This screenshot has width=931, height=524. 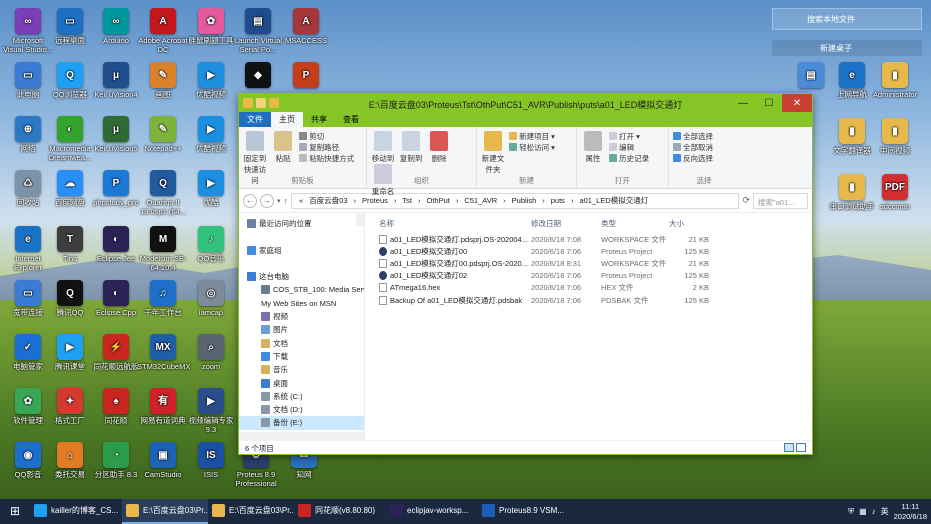 What do you see at coordinates (360, 220) in the screenshot?
I see `nav-scrollbar` at bounding box center [360, 220].